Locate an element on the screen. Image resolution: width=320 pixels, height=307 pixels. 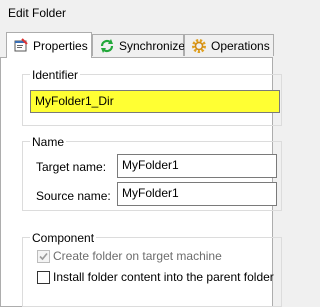
tab-synchronize: Synchronize is located at coordinates (139, 45).